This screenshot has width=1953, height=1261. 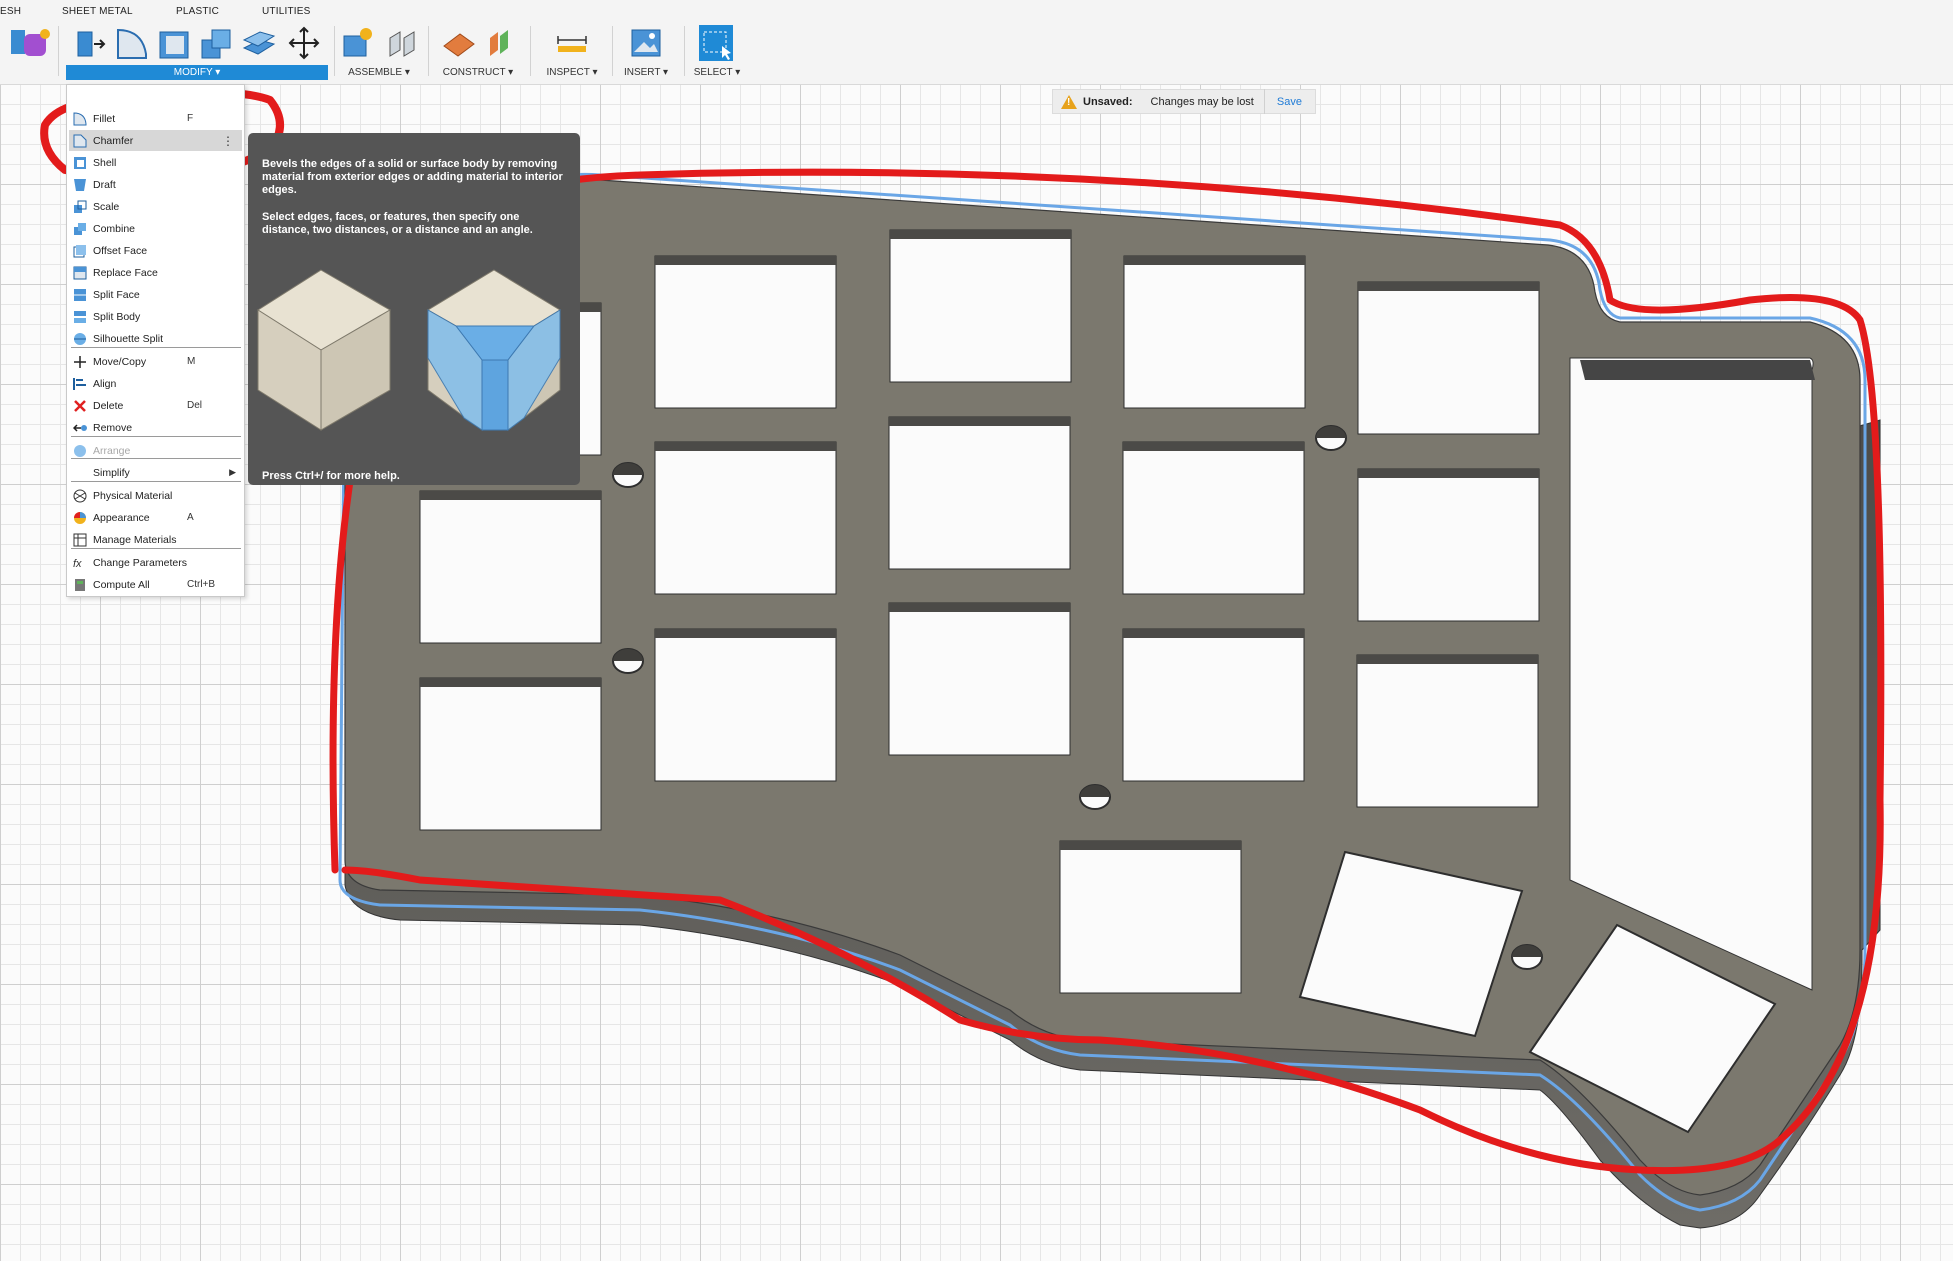 I want to click on menu-item-simplify: Simplify ▶, so click(x=155, y=472).